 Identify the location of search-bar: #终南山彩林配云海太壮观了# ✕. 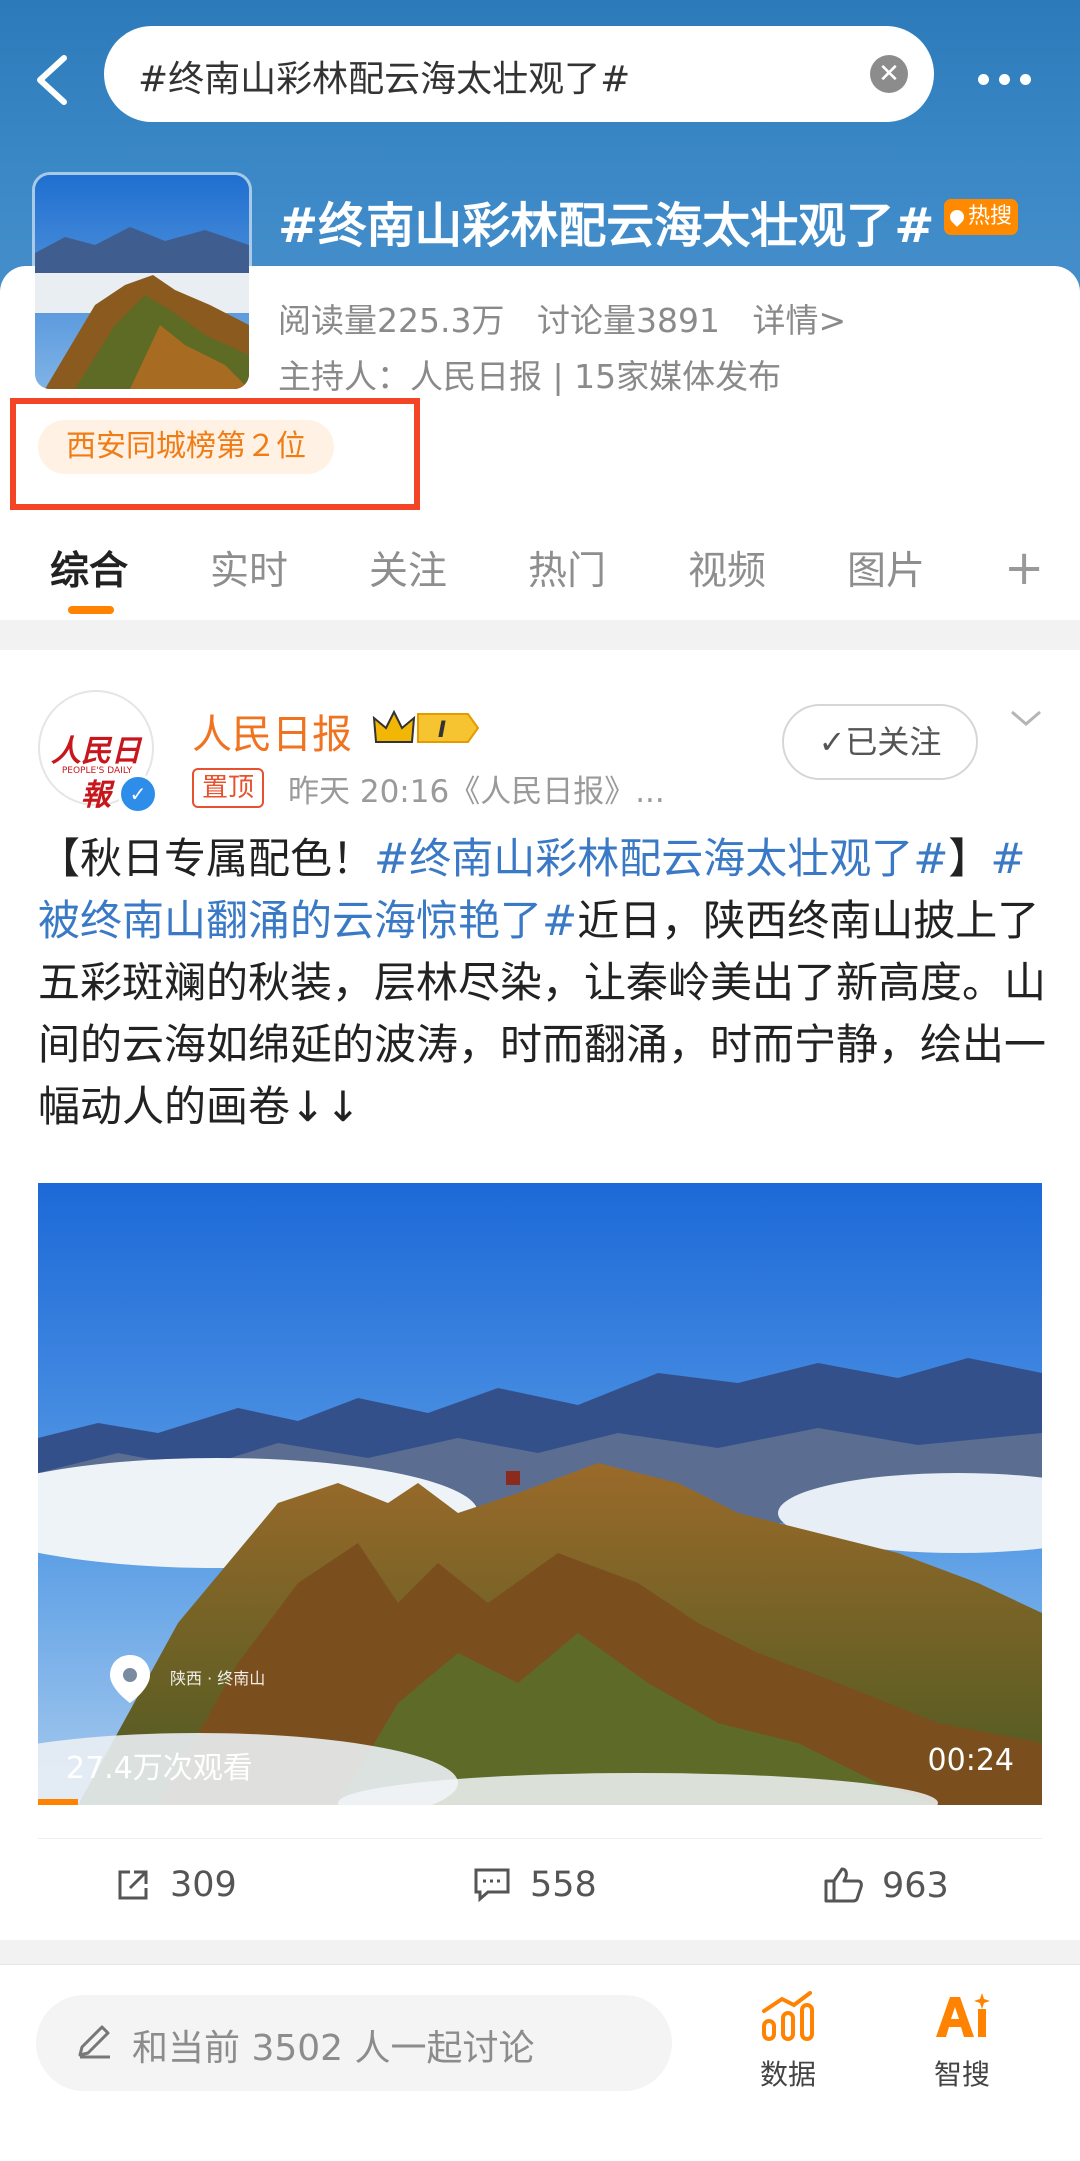
(519, 74).